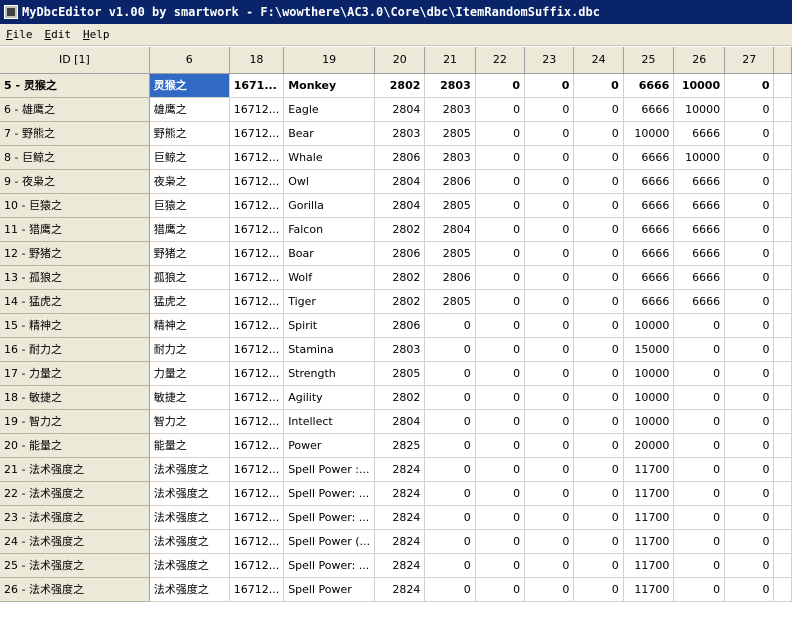 This screenshot has width=792, height=625. I want to click on row-header: 15 - 精神之, so click(75, 325).